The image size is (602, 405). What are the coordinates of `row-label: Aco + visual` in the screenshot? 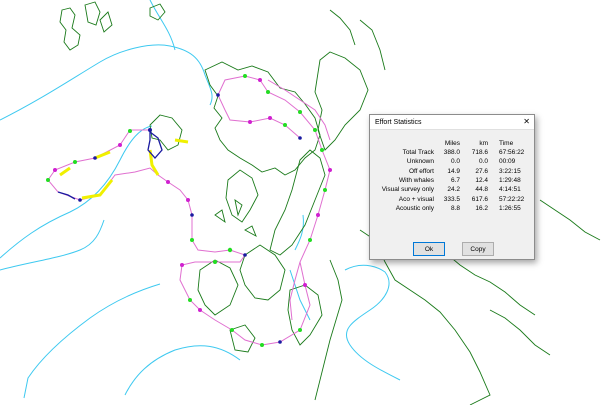 It's located at (416, 199).